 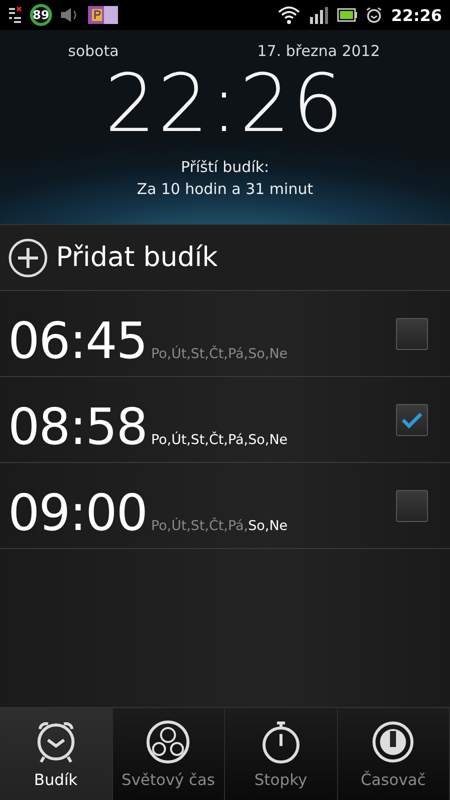 What do you see at coordinates (347, 15) in the screenshot?
I see `battery-icon` at bounding box center [347, 15].